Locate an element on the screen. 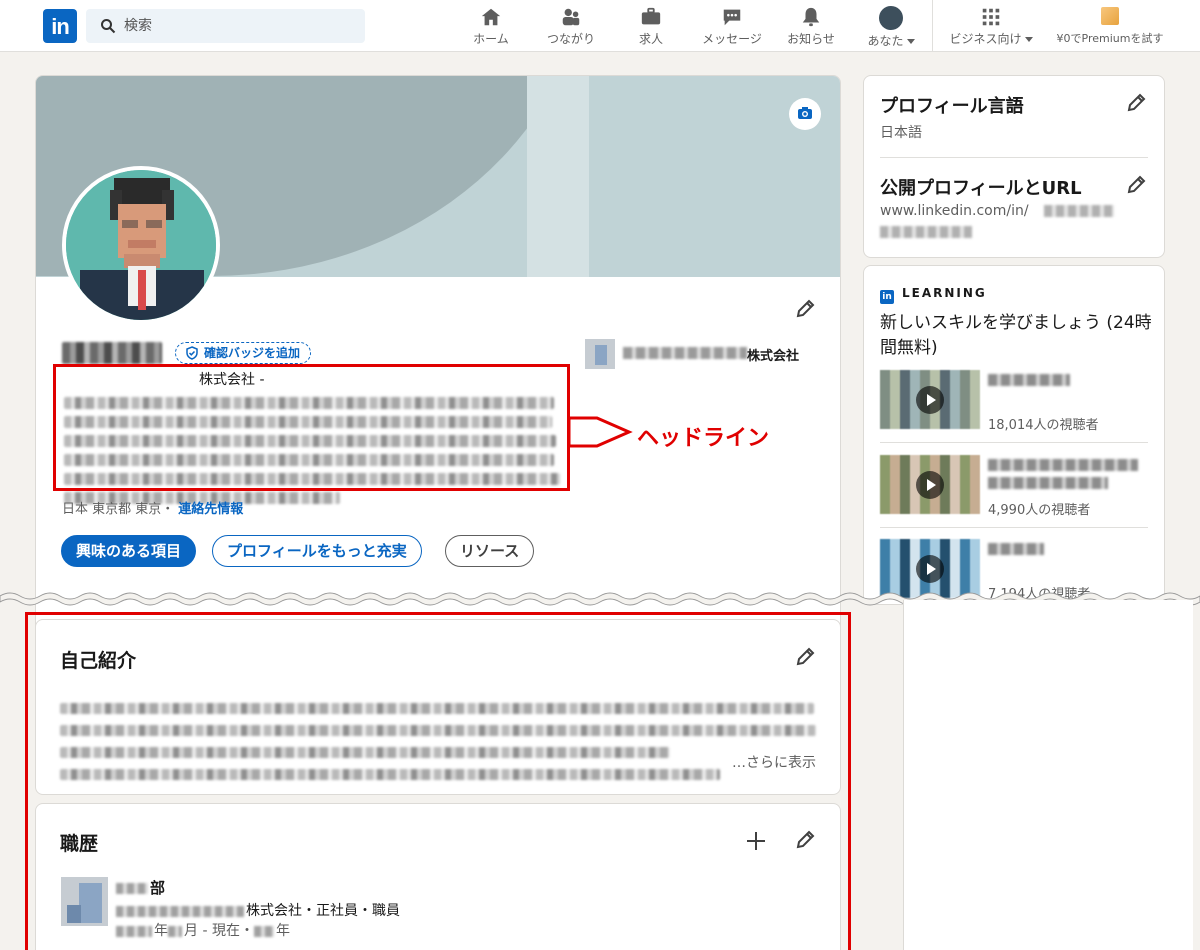 Image resolution: width=1200 pixels, height=950 pixels. right-column-lower is located at coordinates (1048, 775).